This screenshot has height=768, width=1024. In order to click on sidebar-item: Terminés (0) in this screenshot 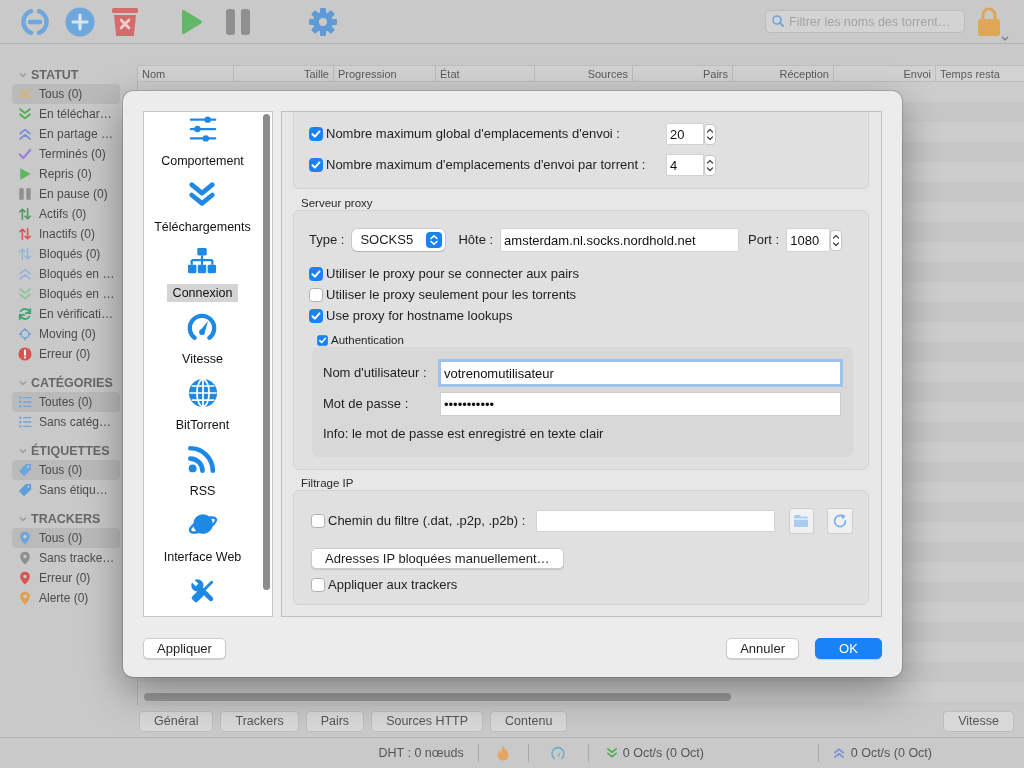, I will do `click(66, 154)`.